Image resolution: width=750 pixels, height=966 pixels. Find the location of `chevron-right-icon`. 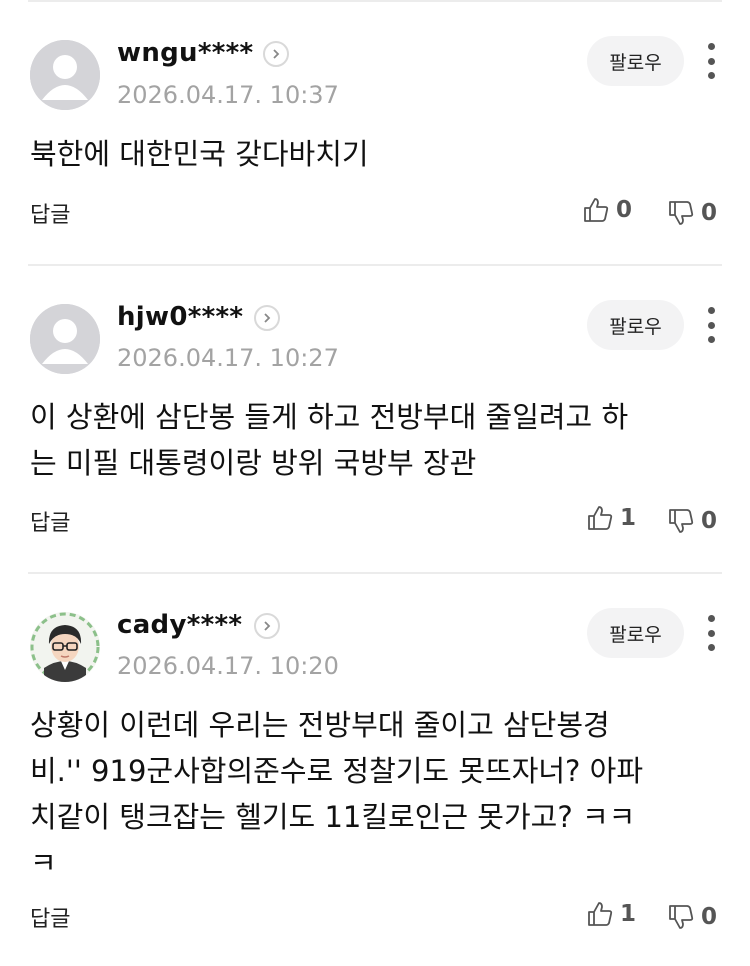

chevron-right-icon is located at coordinates (267, 626).